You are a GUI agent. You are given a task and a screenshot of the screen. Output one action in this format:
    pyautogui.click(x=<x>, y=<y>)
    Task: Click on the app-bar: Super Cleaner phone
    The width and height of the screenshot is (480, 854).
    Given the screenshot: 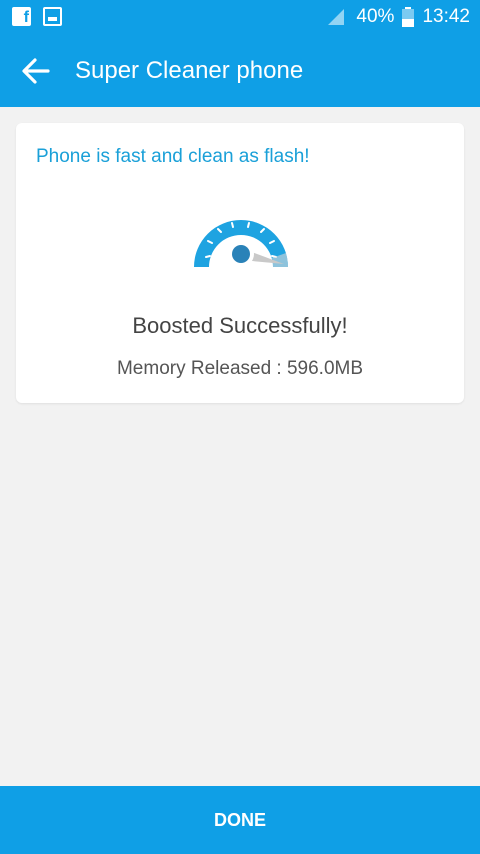 What is the action you would take?
    pyautogui.click(x=240, y=70)
    